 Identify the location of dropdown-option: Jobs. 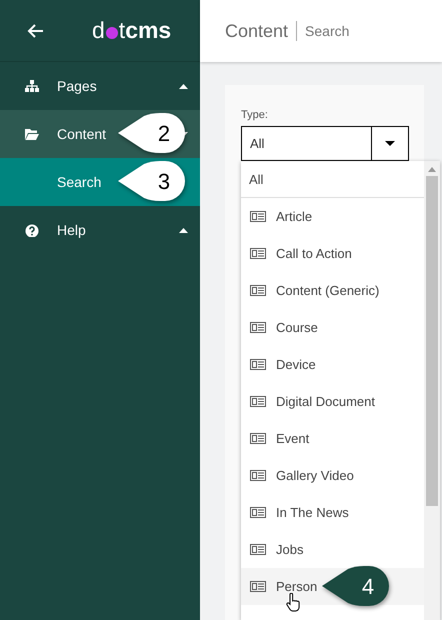
(332, 549).